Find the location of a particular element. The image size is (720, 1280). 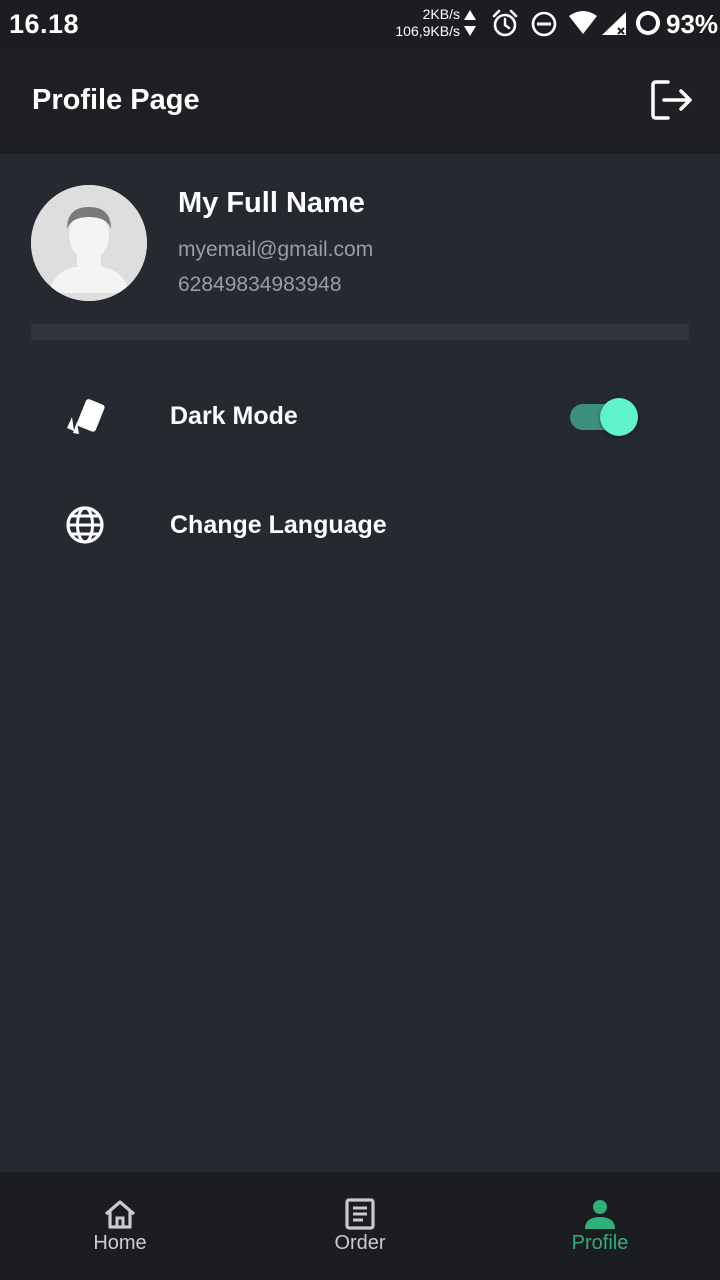

logout-button is located at coordinates (672, 100).